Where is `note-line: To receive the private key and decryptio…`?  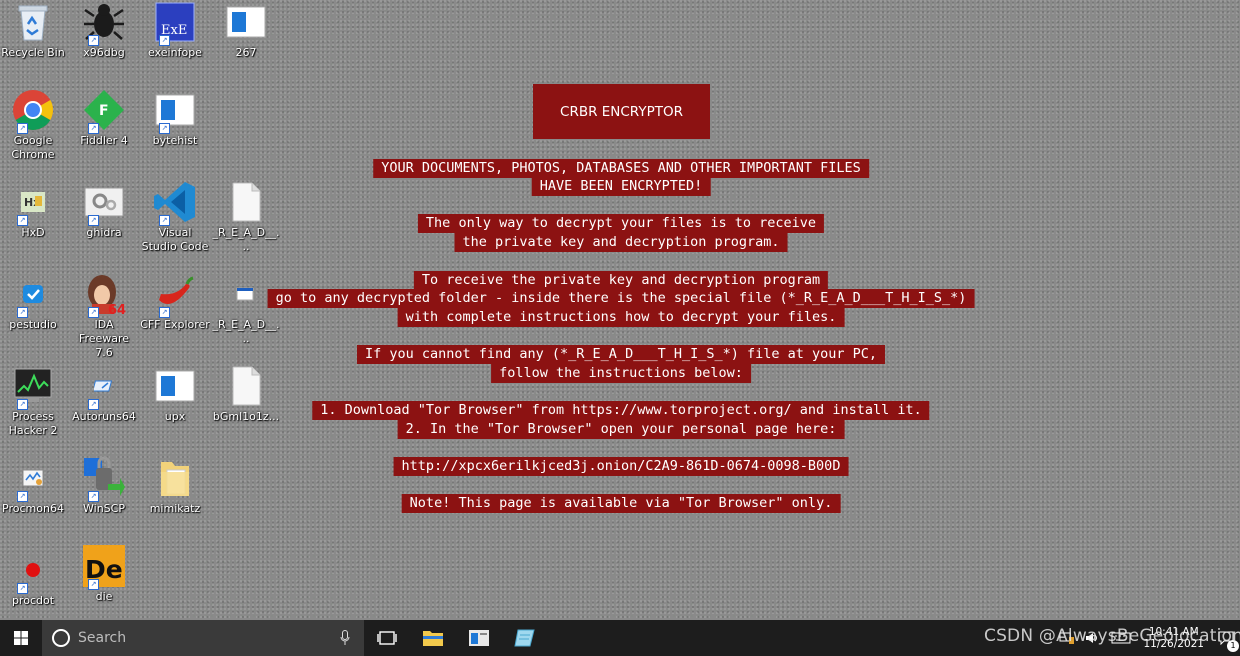
note-line: To receive the private key and decryptio… is located at coordinates (621, 280).